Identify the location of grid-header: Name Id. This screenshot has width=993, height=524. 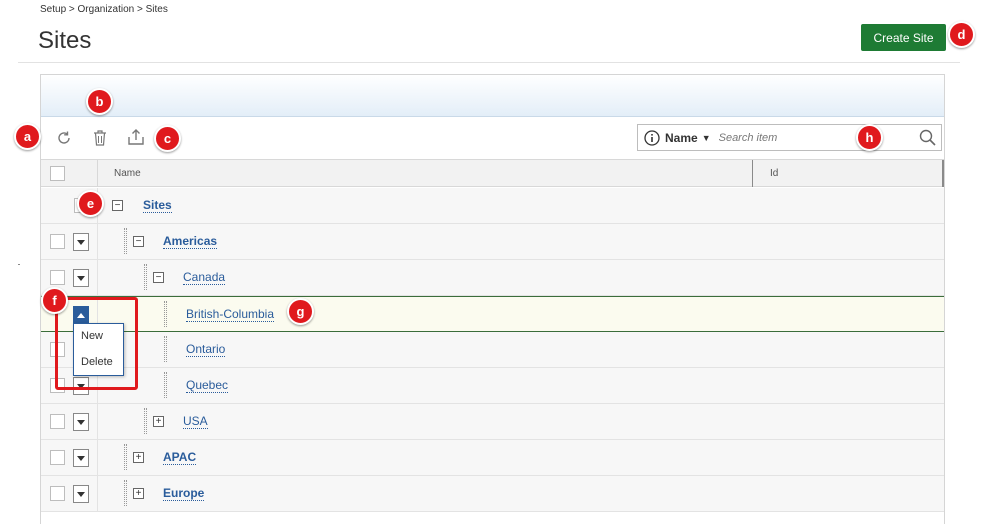
(492, 173).